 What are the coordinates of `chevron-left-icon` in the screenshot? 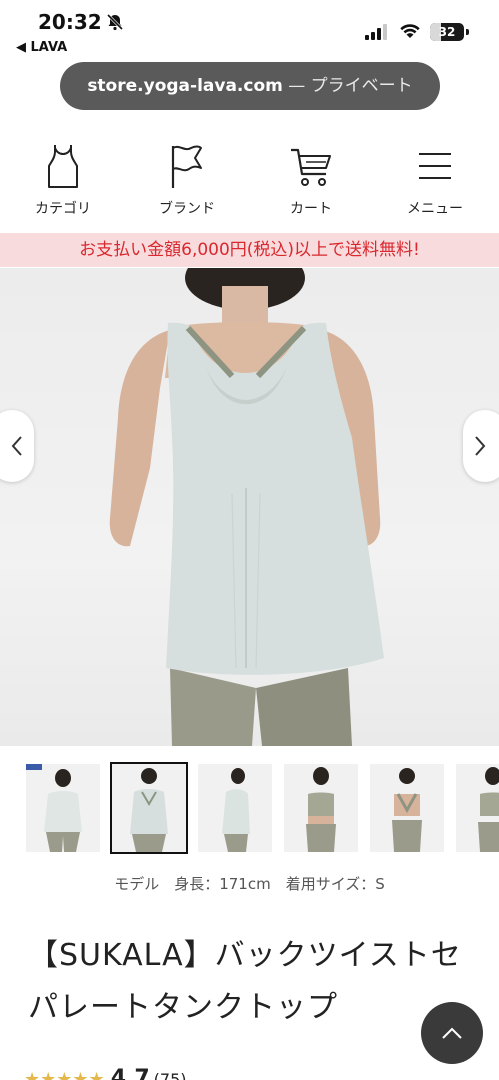 It's located at (16, 446).